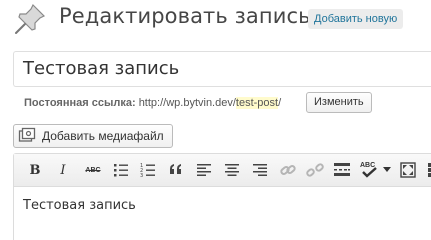 This screenshot has width=431, height=240. Describe the element at coordinates (288, 170) in the screenshot. I see `link-icon` at that location.